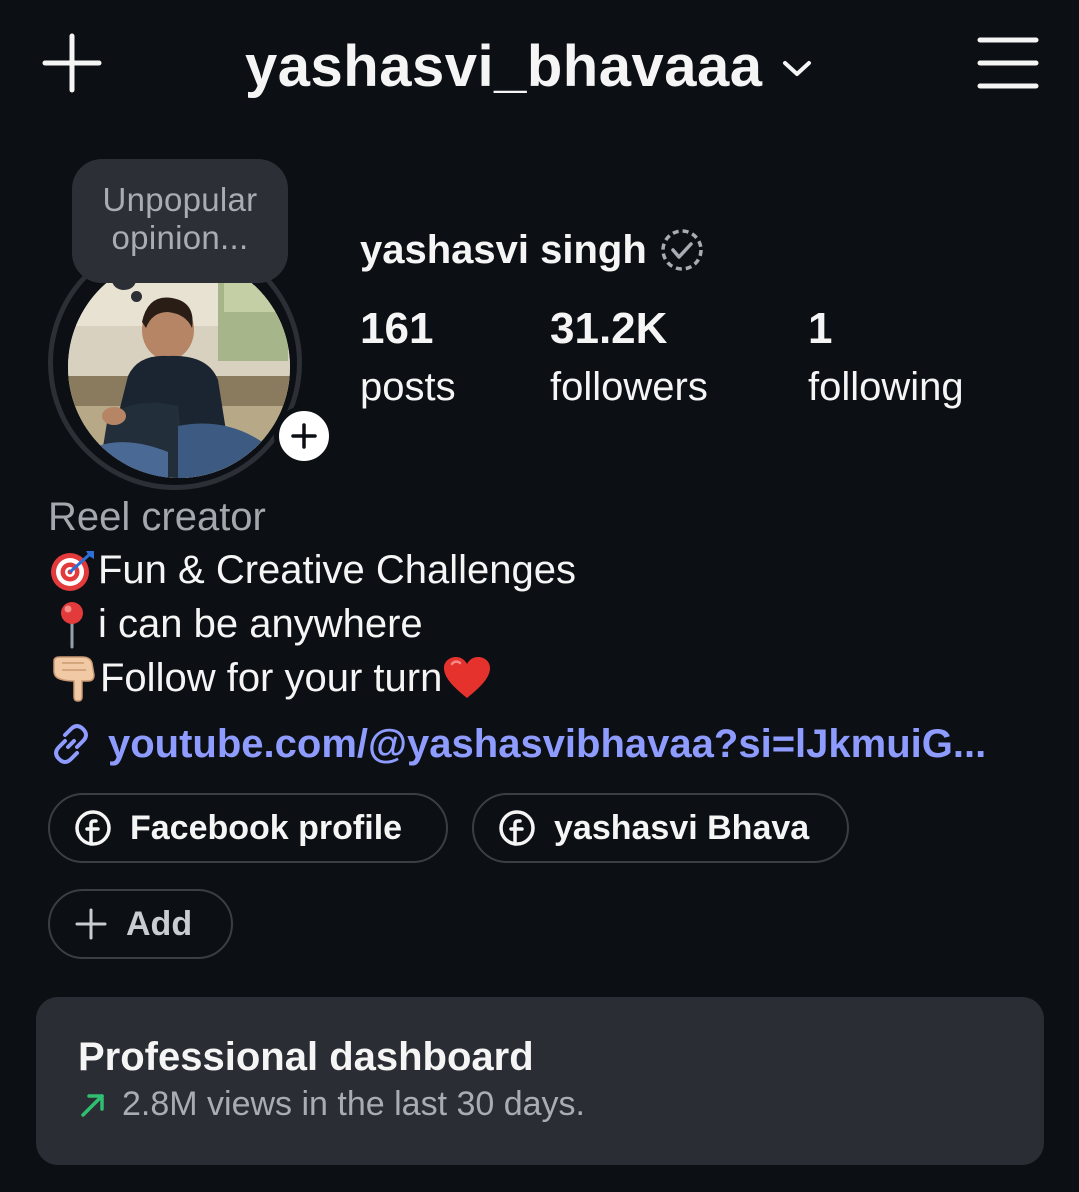 This screenshot has width=1079, height=1192. Describe the element at coordinates (682, 827) in the screenshot. I see `chip-label: yashasvi Bhava` at that location.